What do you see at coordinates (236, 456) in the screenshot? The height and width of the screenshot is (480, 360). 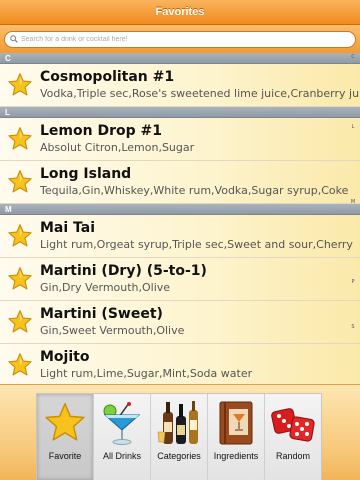 I see `tab-label: Ingredients` at bounding box center [236, 456].